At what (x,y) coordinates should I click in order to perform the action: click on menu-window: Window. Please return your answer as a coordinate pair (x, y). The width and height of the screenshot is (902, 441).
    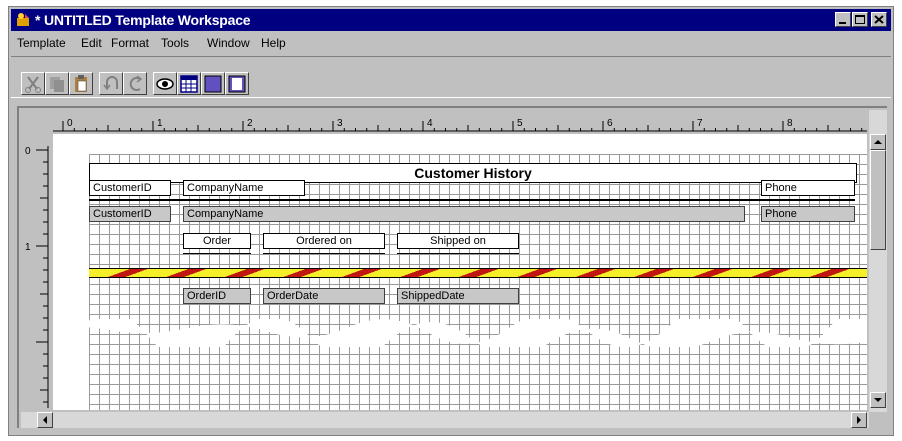
    Looking at the image, I should click on (228, 43).